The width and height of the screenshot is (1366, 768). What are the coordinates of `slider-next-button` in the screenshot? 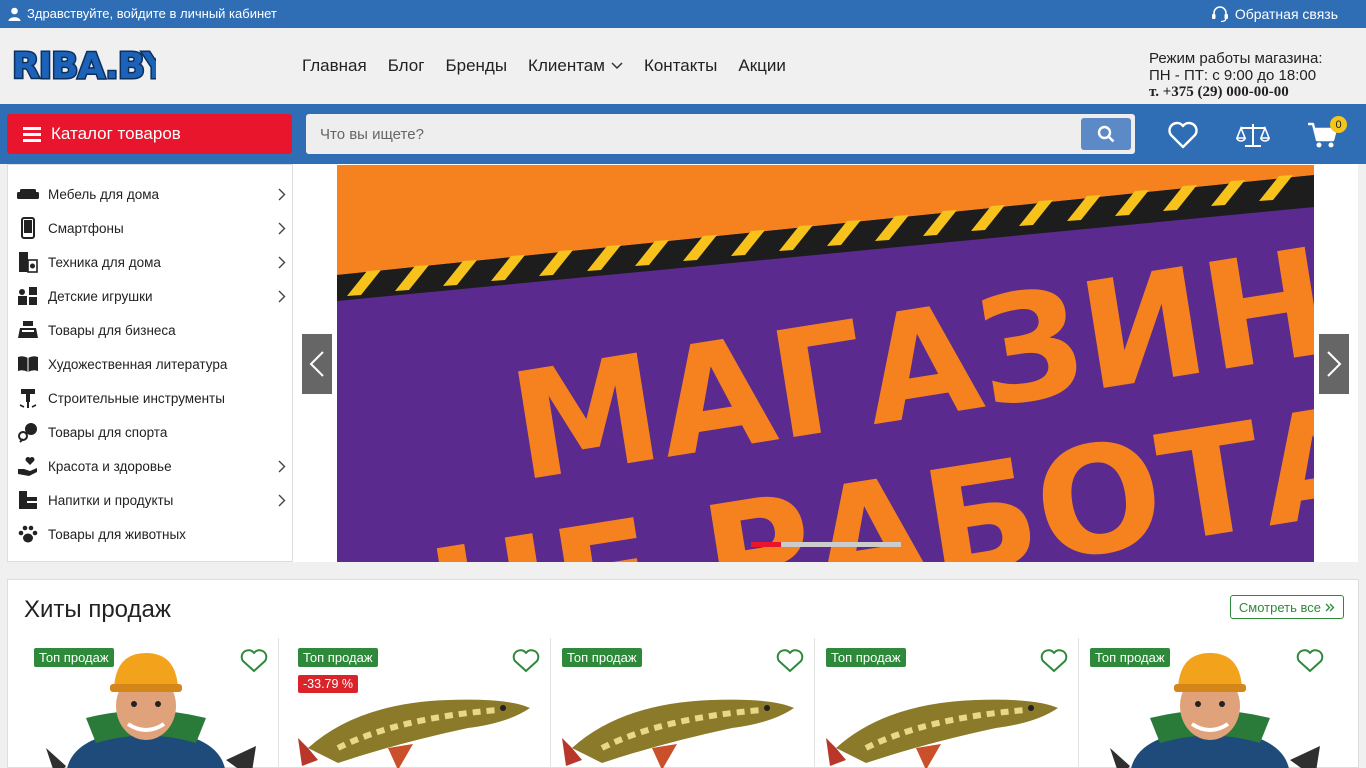 It's located at (1334, 364).